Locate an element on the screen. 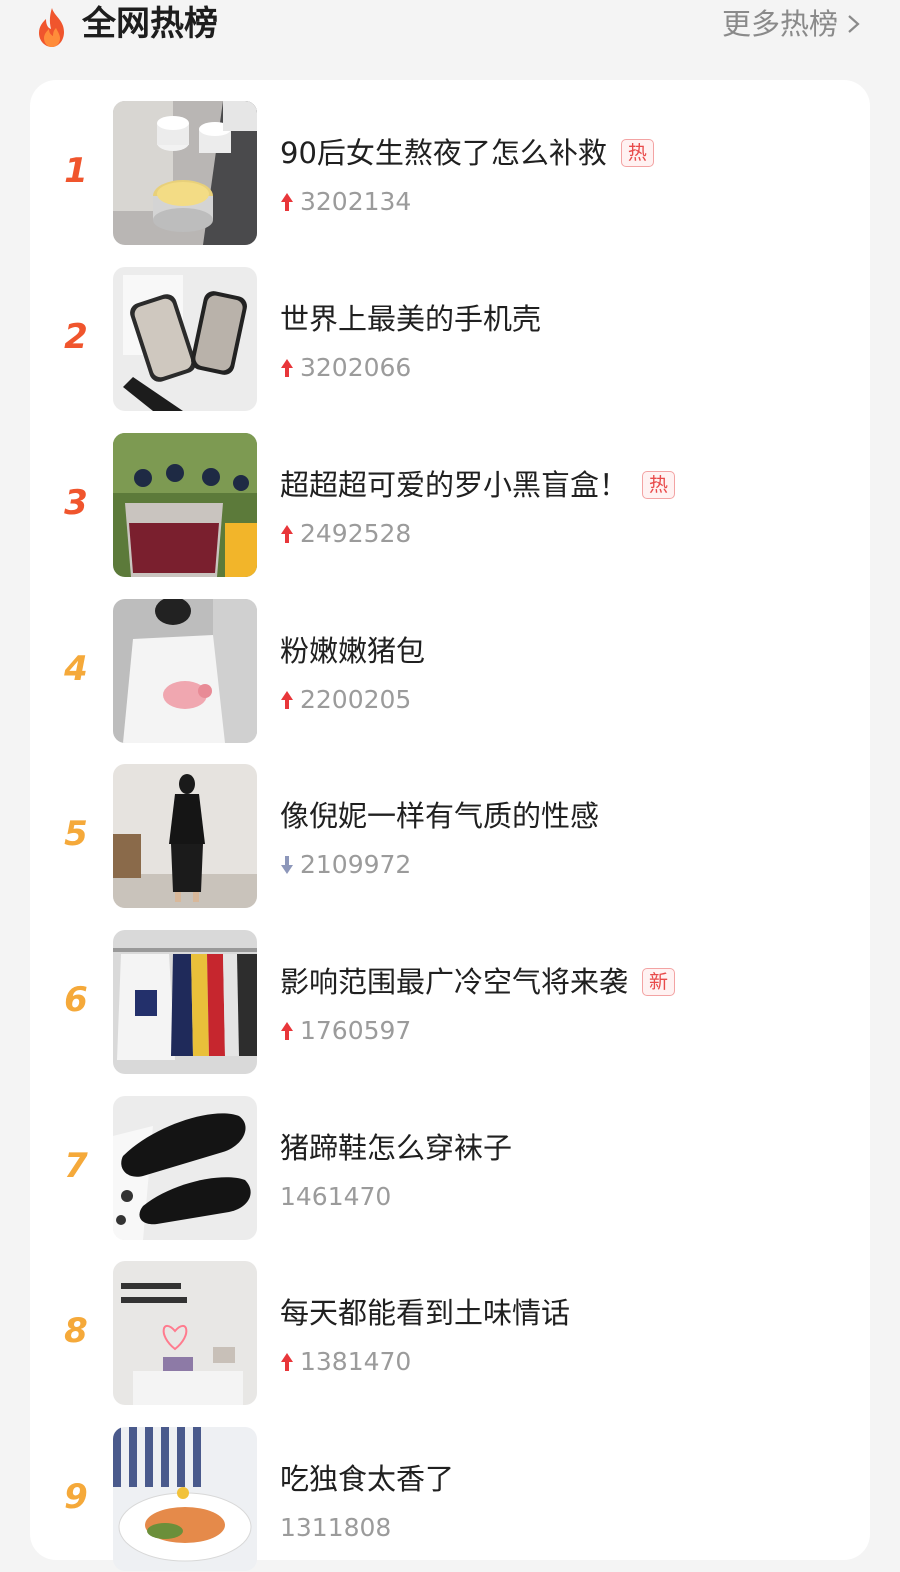 This screenshot has height=1572, width=900. heat-count: 2492528 is located at coordinates (356, 533).